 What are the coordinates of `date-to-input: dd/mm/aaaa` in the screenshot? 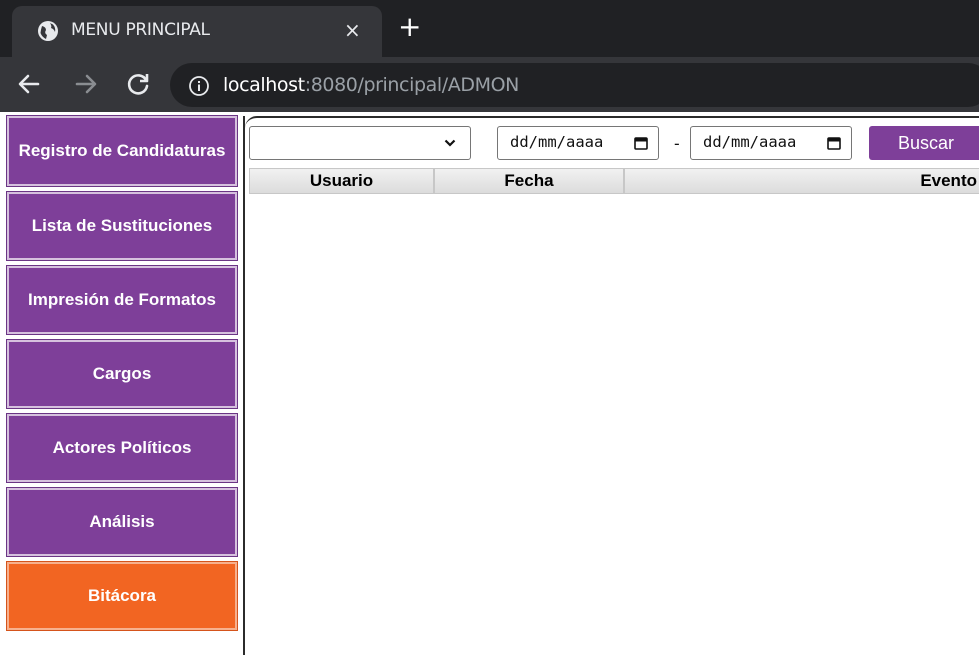 It's located at (771, 143).